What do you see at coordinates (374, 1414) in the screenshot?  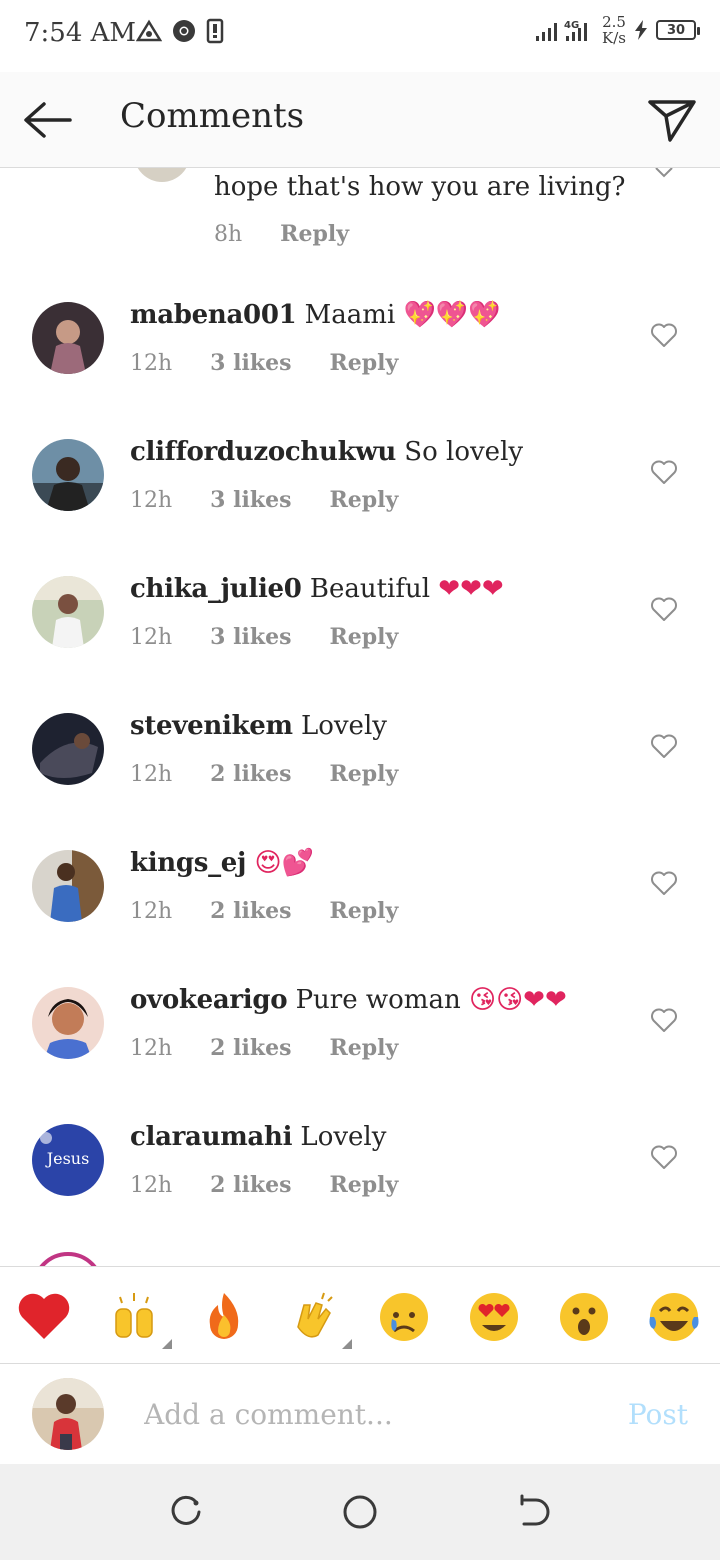 I see `comment-input` at bounding box center [374, 1414].